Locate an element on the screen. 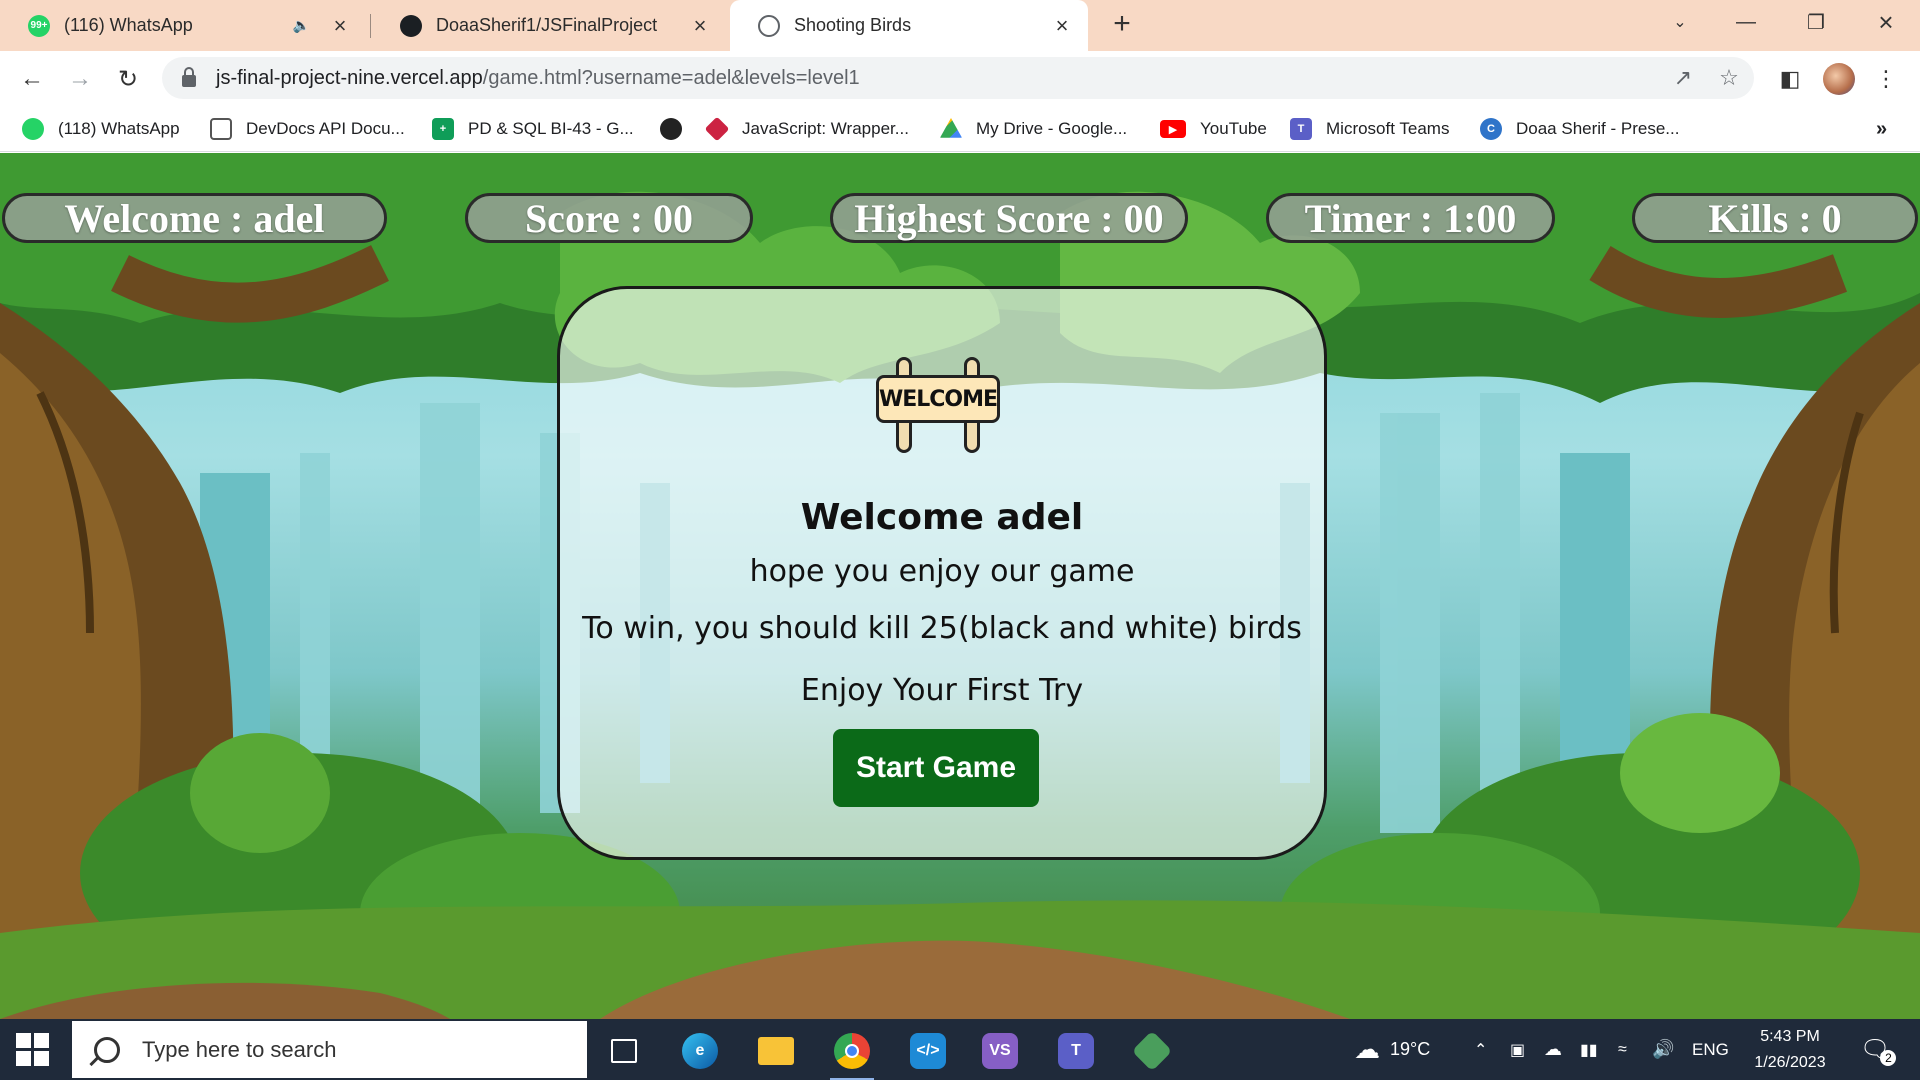 The width and height of the screenshot is (1920, 1080). profile-avatar is located at coordinates (1839, 79).